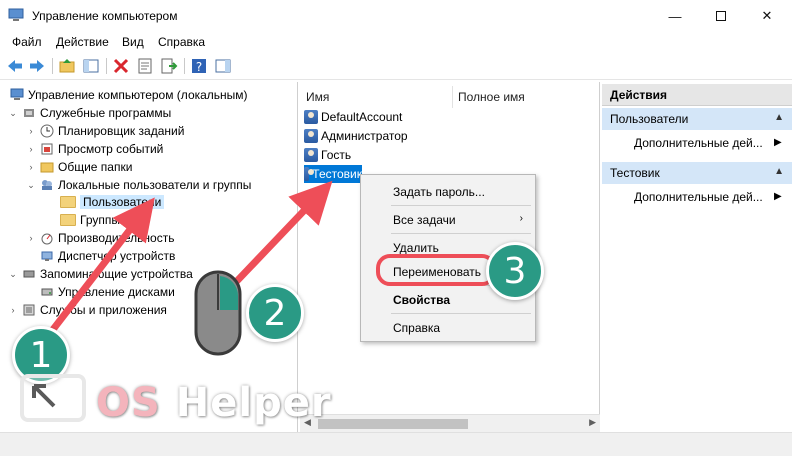 Image resolution: width=792 pixels, height=456 pixels. I want to click on storage-icon, so click(29, 274).